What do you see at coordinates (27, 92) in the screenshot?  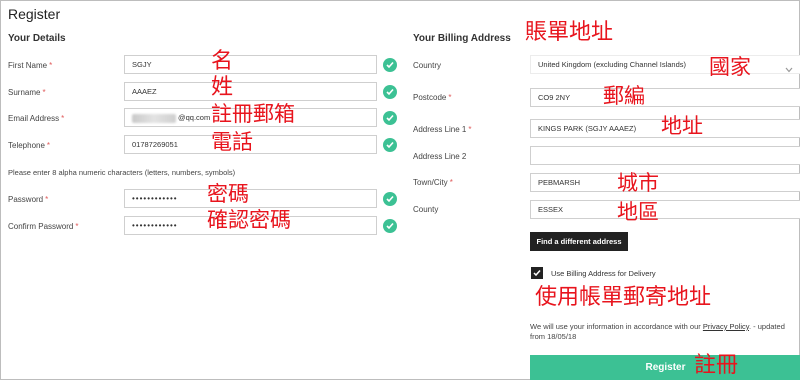 I see `surname-label: Surname *` at bounding box center [27, 92].